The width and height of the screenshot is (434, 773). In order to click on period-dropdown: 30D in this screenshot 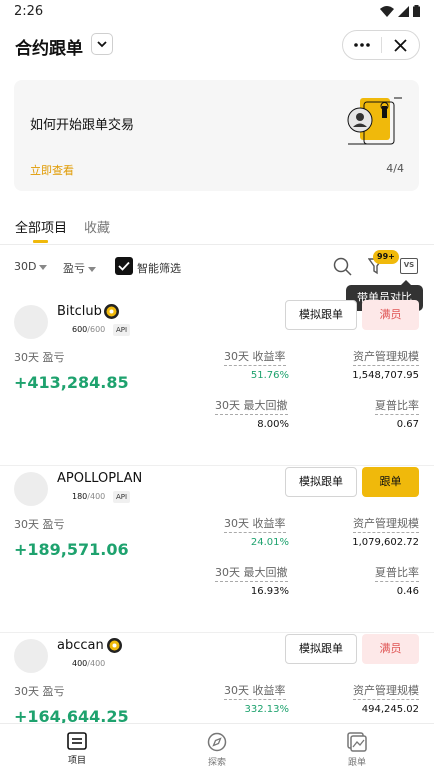, I will do `click(31, 266)`.